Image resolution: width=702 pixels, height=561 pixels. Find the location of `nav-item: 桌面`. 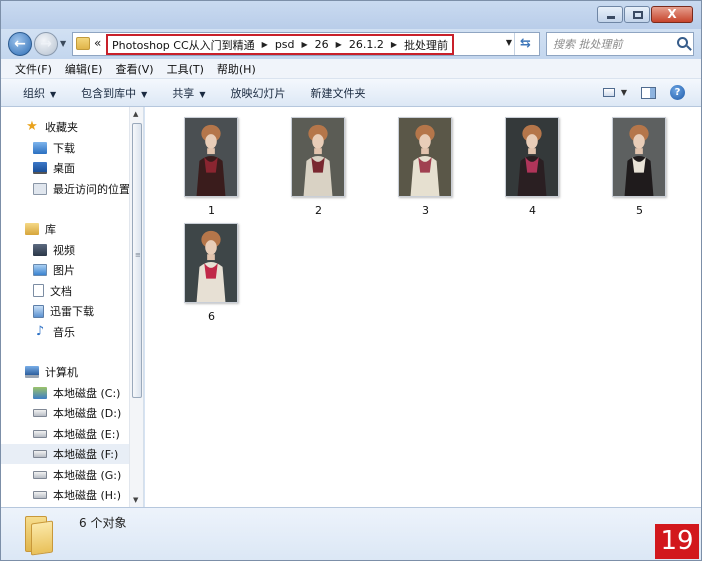

nav-item: 桌面 is located at coordinates (65, 168).